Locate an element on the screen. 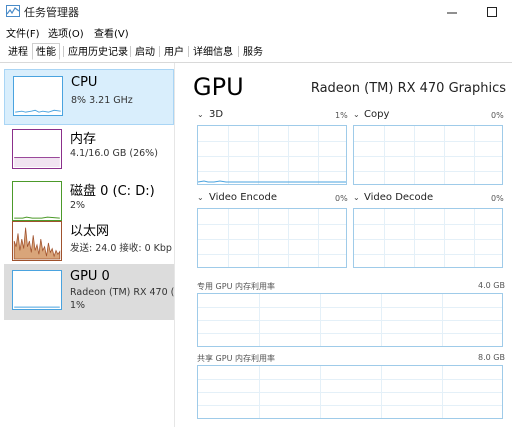 This screenshot has height=427, width=512. sidebar-item-title: 以太网 is located at coordinates (90, 231).